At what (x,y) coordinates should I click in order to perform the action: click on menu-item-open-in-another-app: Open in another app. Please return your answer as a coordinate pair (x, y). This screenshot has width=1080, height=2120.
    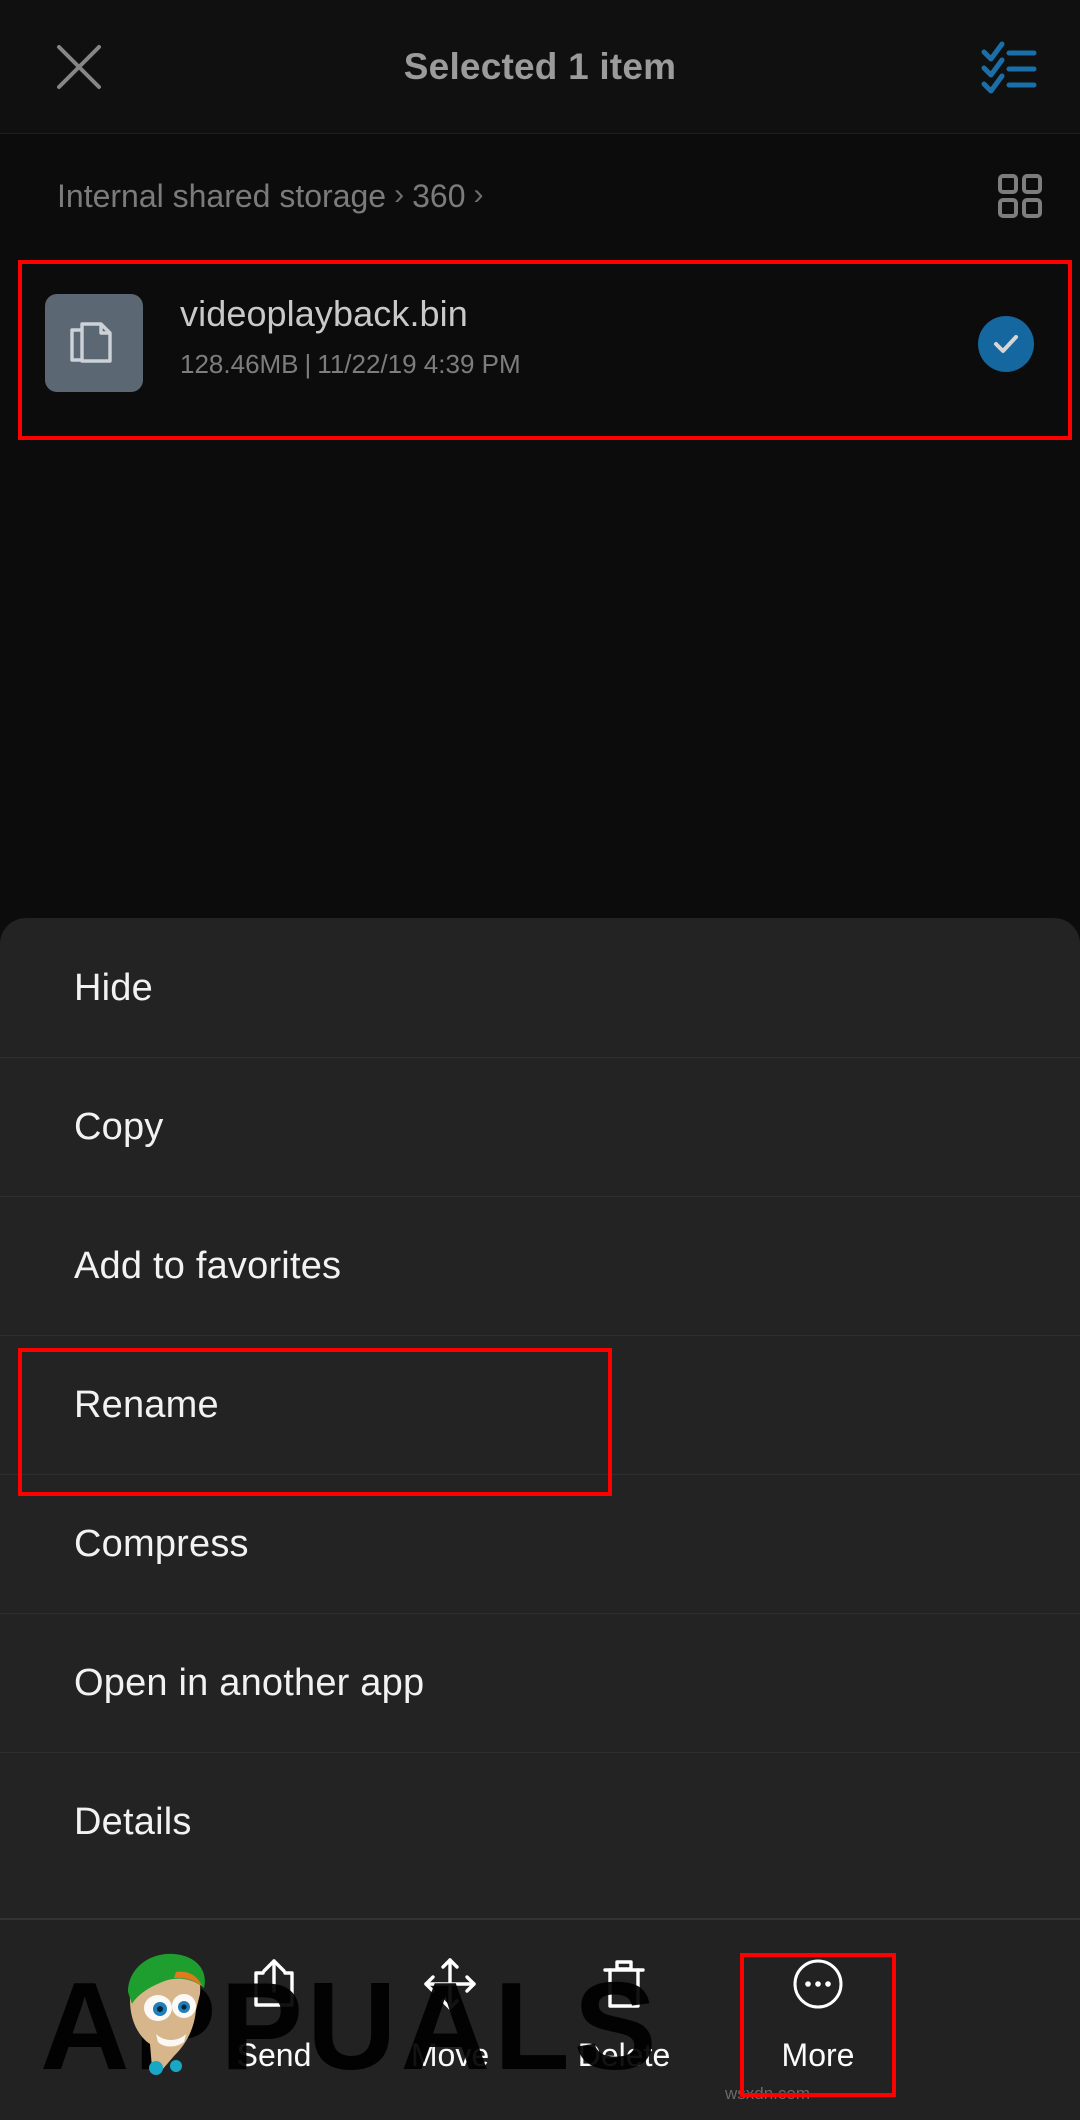
    Looking at the image, I should click on (540, 1682).